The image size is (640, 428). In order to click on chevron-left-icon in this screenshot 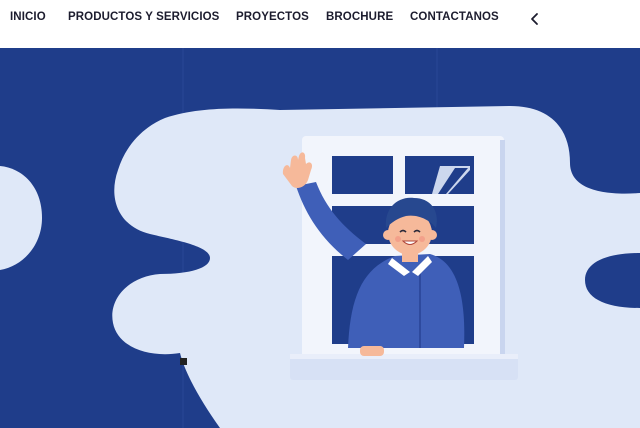, I will do `click(535, 19)`.